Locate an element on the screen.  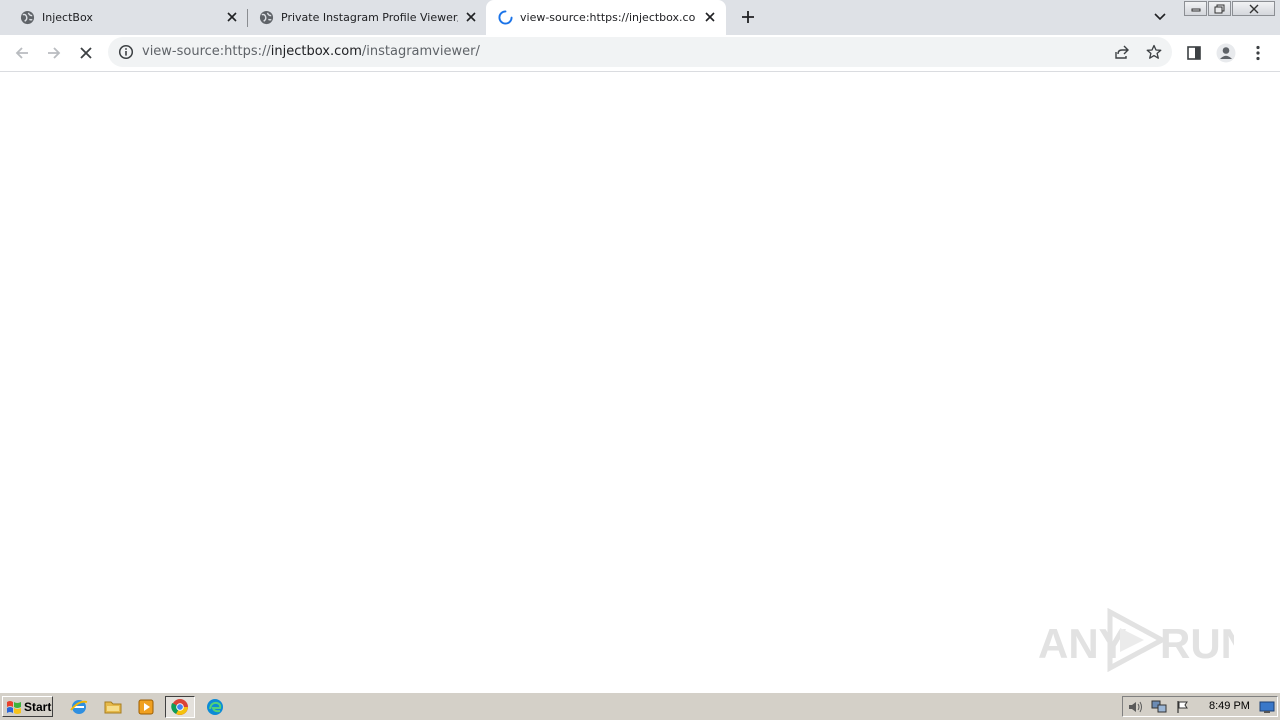
menu-button is located at coordinates (1258, 53).